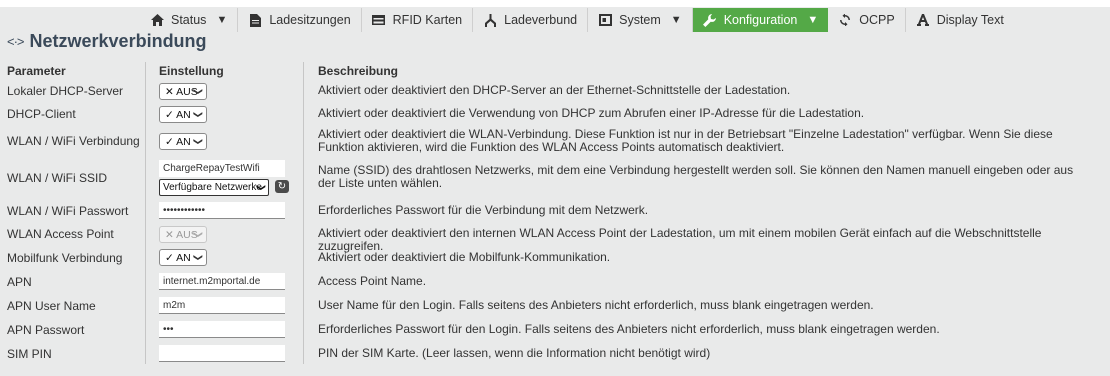 This screenshot has height=376, width=1110. Describe the element at coordinates (372, 281) in the screenshot. I see `row-description: Access Point Name.` at that location.